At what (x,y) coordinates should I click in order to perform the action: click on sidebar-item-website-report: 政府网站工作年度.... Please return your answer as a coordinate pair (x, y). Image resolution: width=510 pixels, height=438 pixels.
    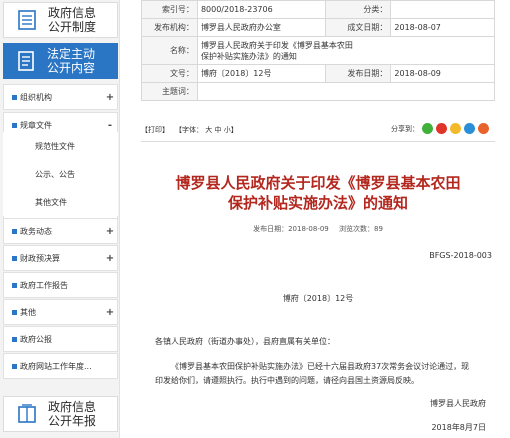
    Looking at the image, I should click on (60, 366).